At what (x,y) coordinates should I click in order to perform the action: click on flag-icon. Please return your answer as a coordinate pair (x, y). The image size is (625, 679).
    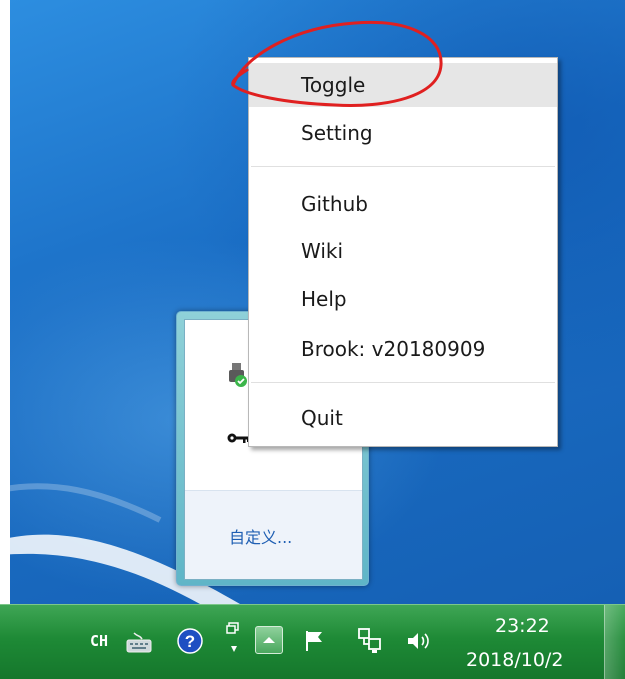
    Looking at the image, I should click on (314, 641).